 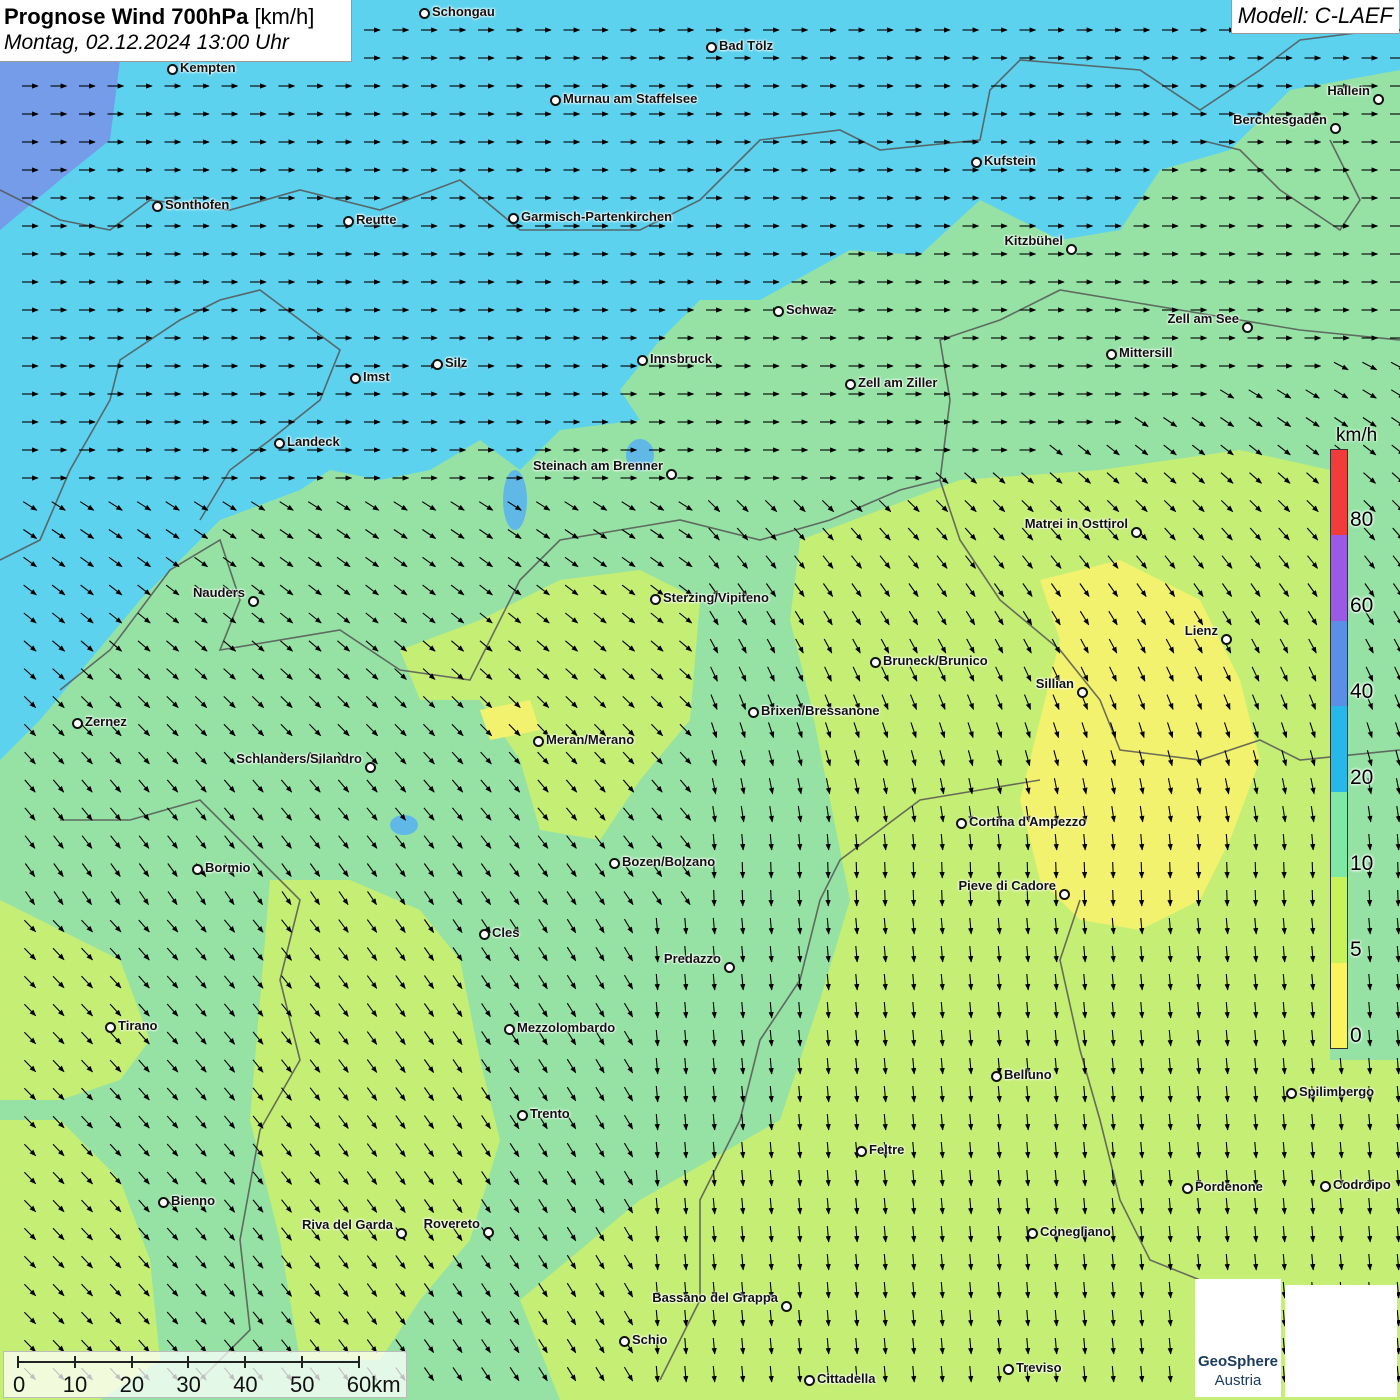 What do you see at coordinates (146, 42) in the screenshot?
I see `map-subtitle: Montag, 02.12.2024 13:00 Uhr` at bounding box center [146, 42].